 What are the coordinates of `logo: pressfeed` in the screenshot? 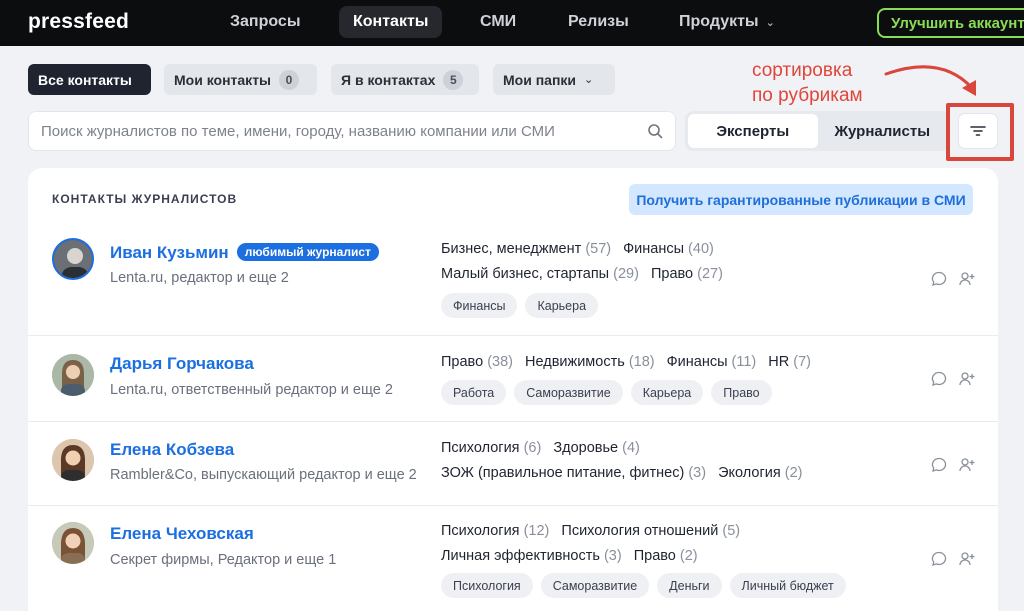 It's located at (78, 22).